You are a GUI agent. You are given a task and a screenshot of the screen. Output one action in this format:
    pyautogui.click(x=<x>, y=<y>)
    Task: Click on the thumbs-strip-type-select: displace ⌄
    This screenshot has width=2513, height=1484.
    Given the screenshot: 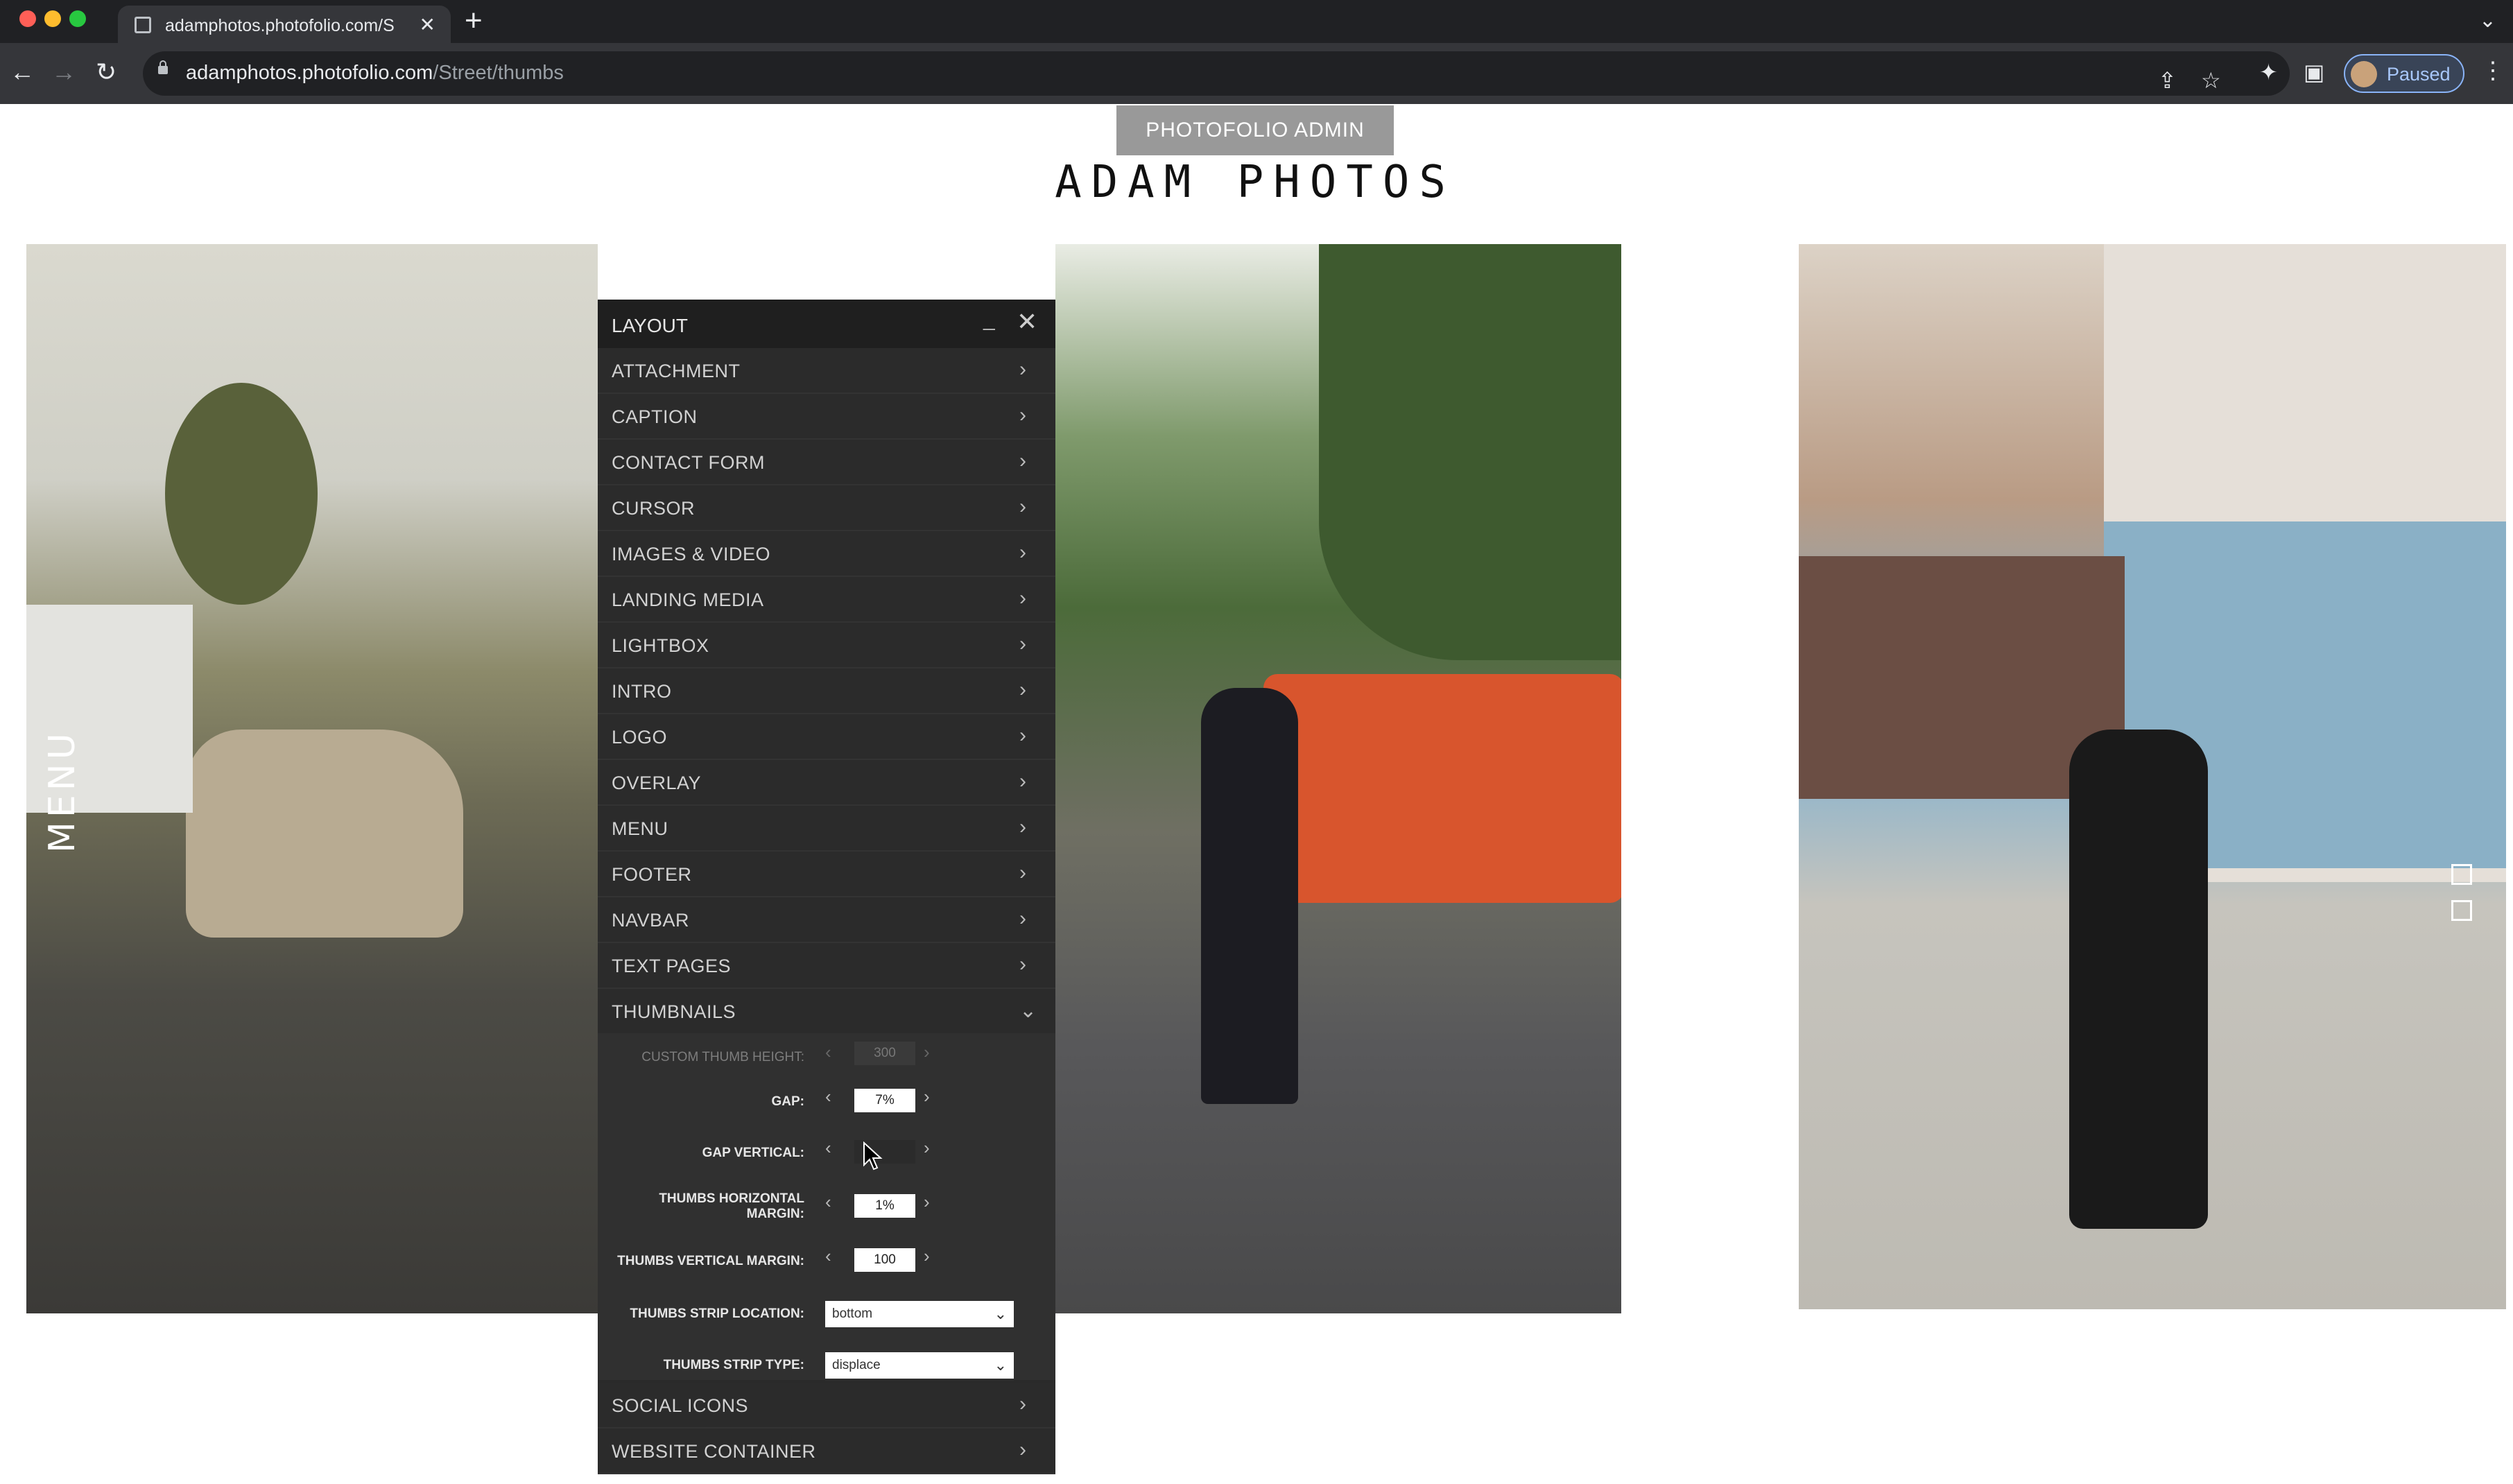 What is the action you would take?
    pyautogui.click(x=919, y=1365)
    